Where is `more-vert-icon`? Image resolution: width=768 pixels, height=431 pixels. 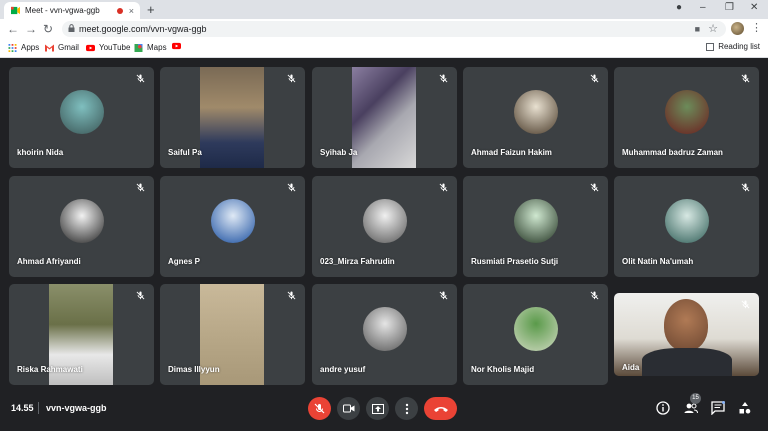 more-vert-icon is located at coordinates (406, 408).